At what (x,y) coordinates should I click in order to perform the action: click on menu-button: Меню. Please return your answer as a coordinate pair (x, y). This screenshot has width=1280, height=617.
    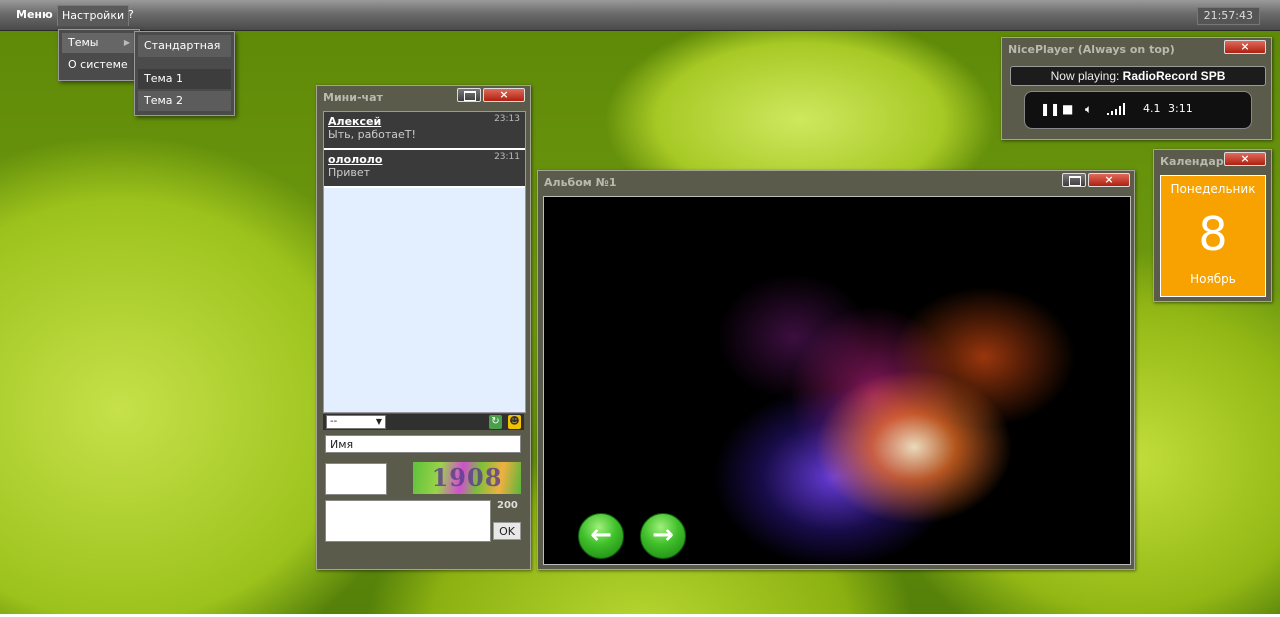
    Looking at the image, I should click on (34, 15).